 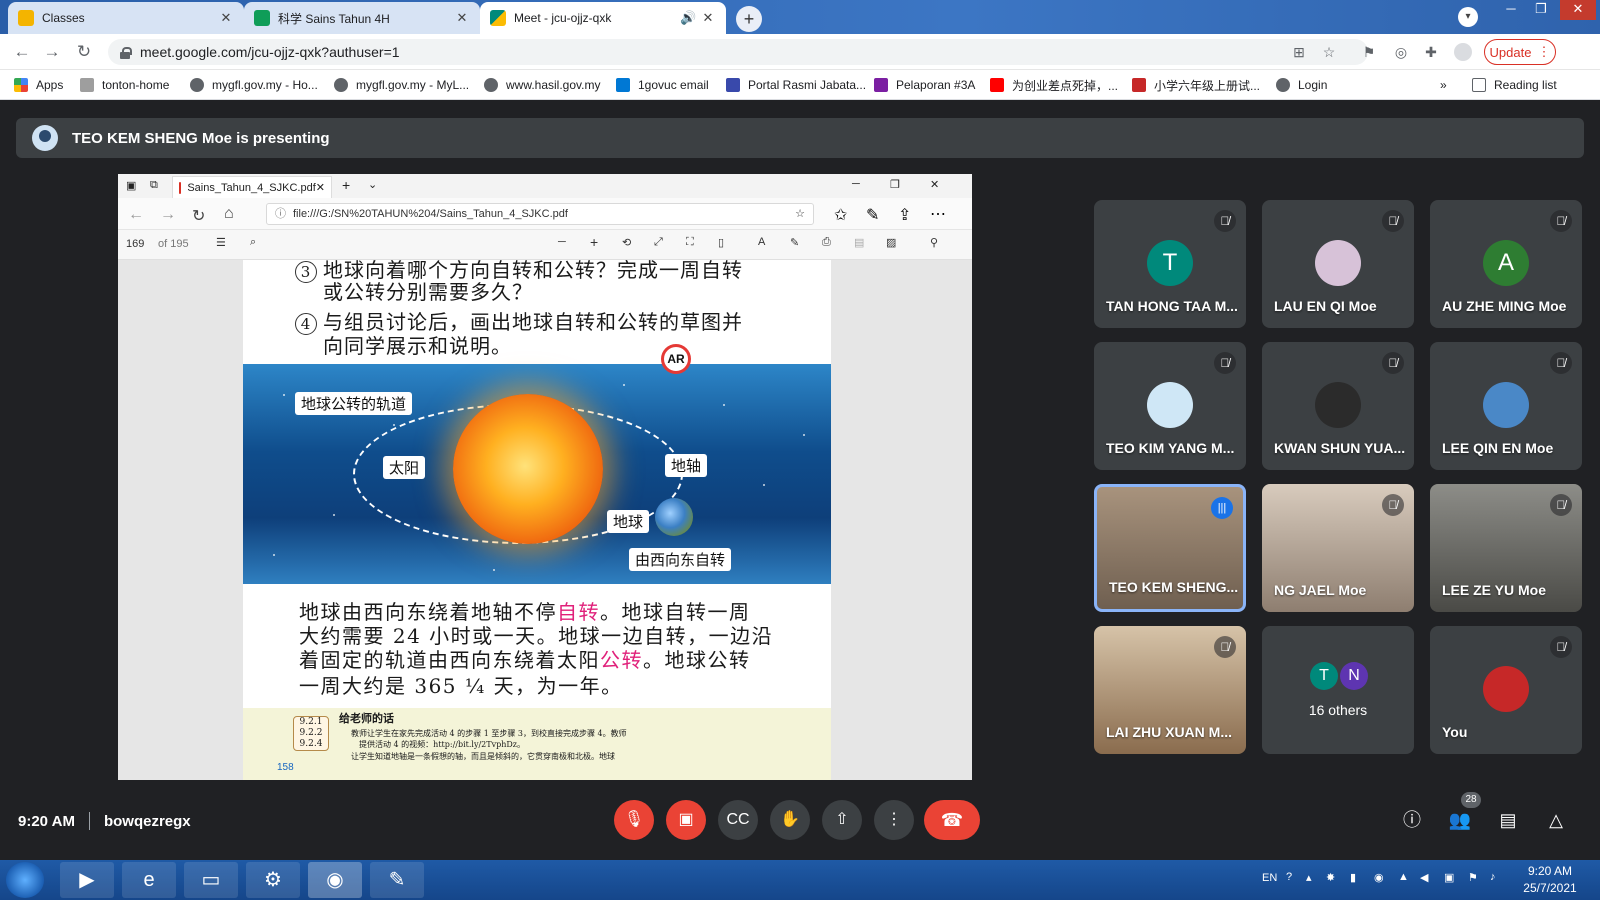 I want to click on speaker-icon: ♪, so click(x=1493, y=877).